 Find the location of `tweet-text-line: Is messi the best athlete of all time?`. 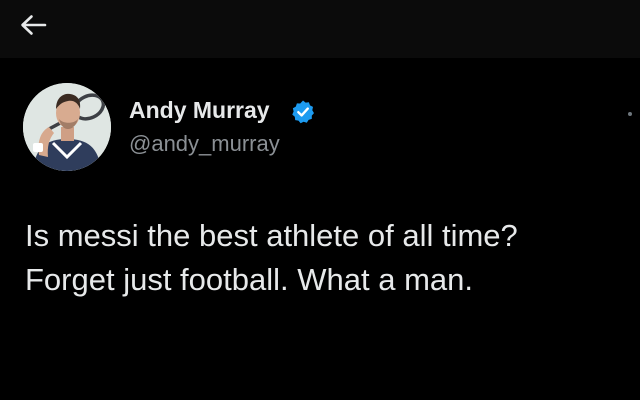

tweet-text-line: Is messi the best athlete of all time? is located at coordinates (271, 235).